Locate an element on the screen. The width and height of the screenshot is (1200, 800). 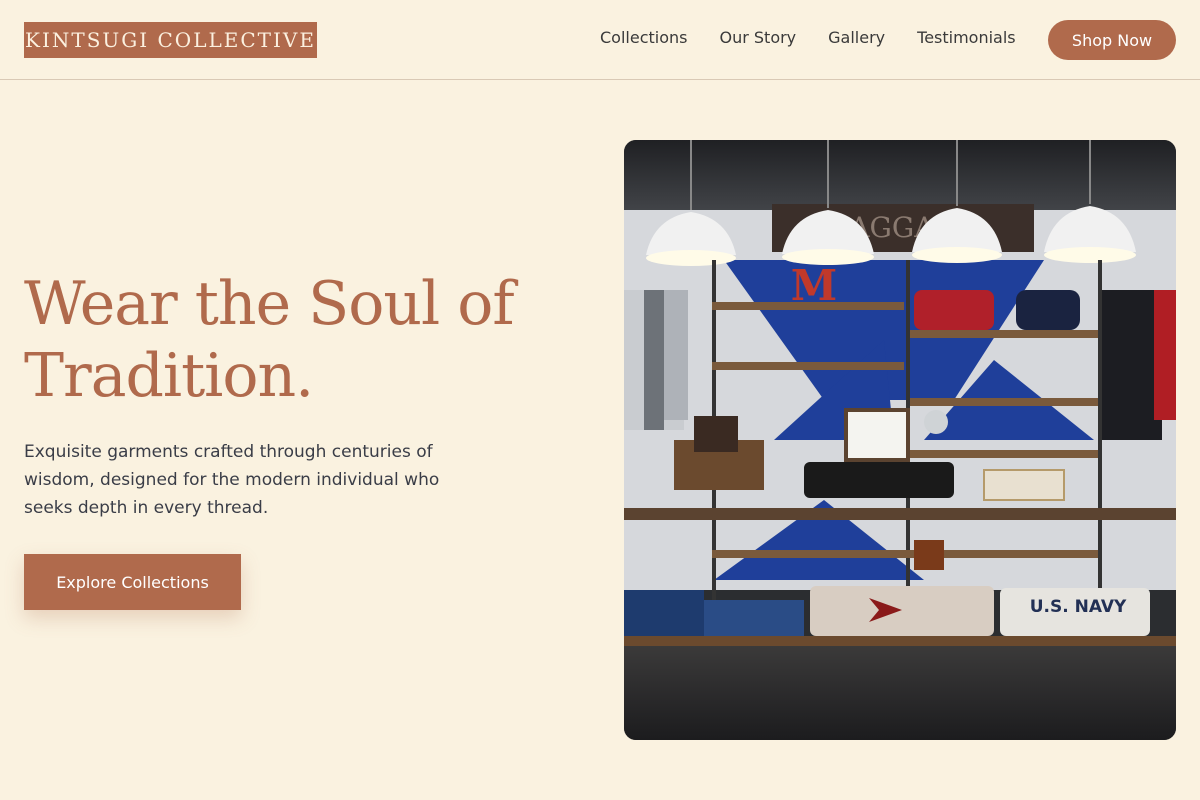
nav-link-gallery: Gallery is located at coordinates (856, 38).